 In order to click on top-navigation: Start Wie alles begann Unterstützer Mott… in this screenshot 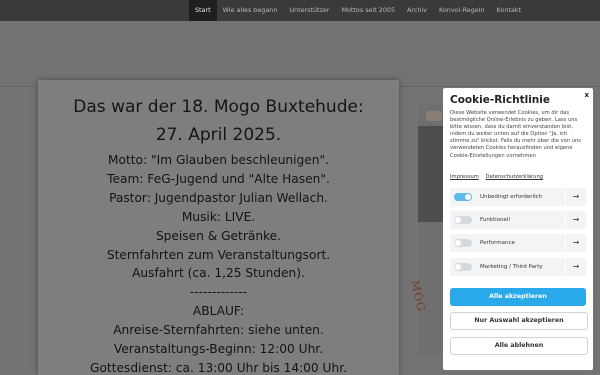, I will do `click(300, 10)`.